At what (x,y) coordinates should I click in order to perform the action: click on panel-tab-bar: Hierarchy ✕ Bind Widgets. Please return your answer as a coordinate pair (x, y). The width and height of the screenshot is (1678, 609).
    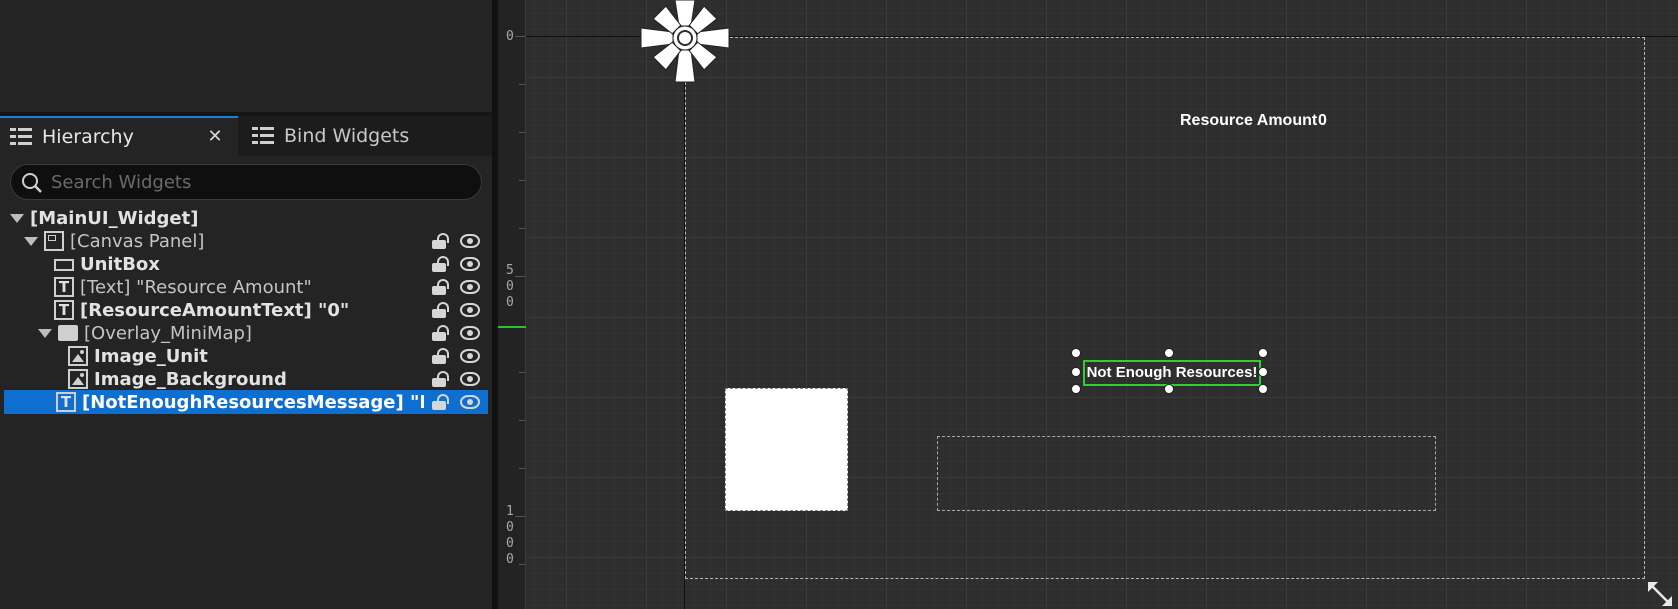
    Looking at the image, I should click on (246, 136).